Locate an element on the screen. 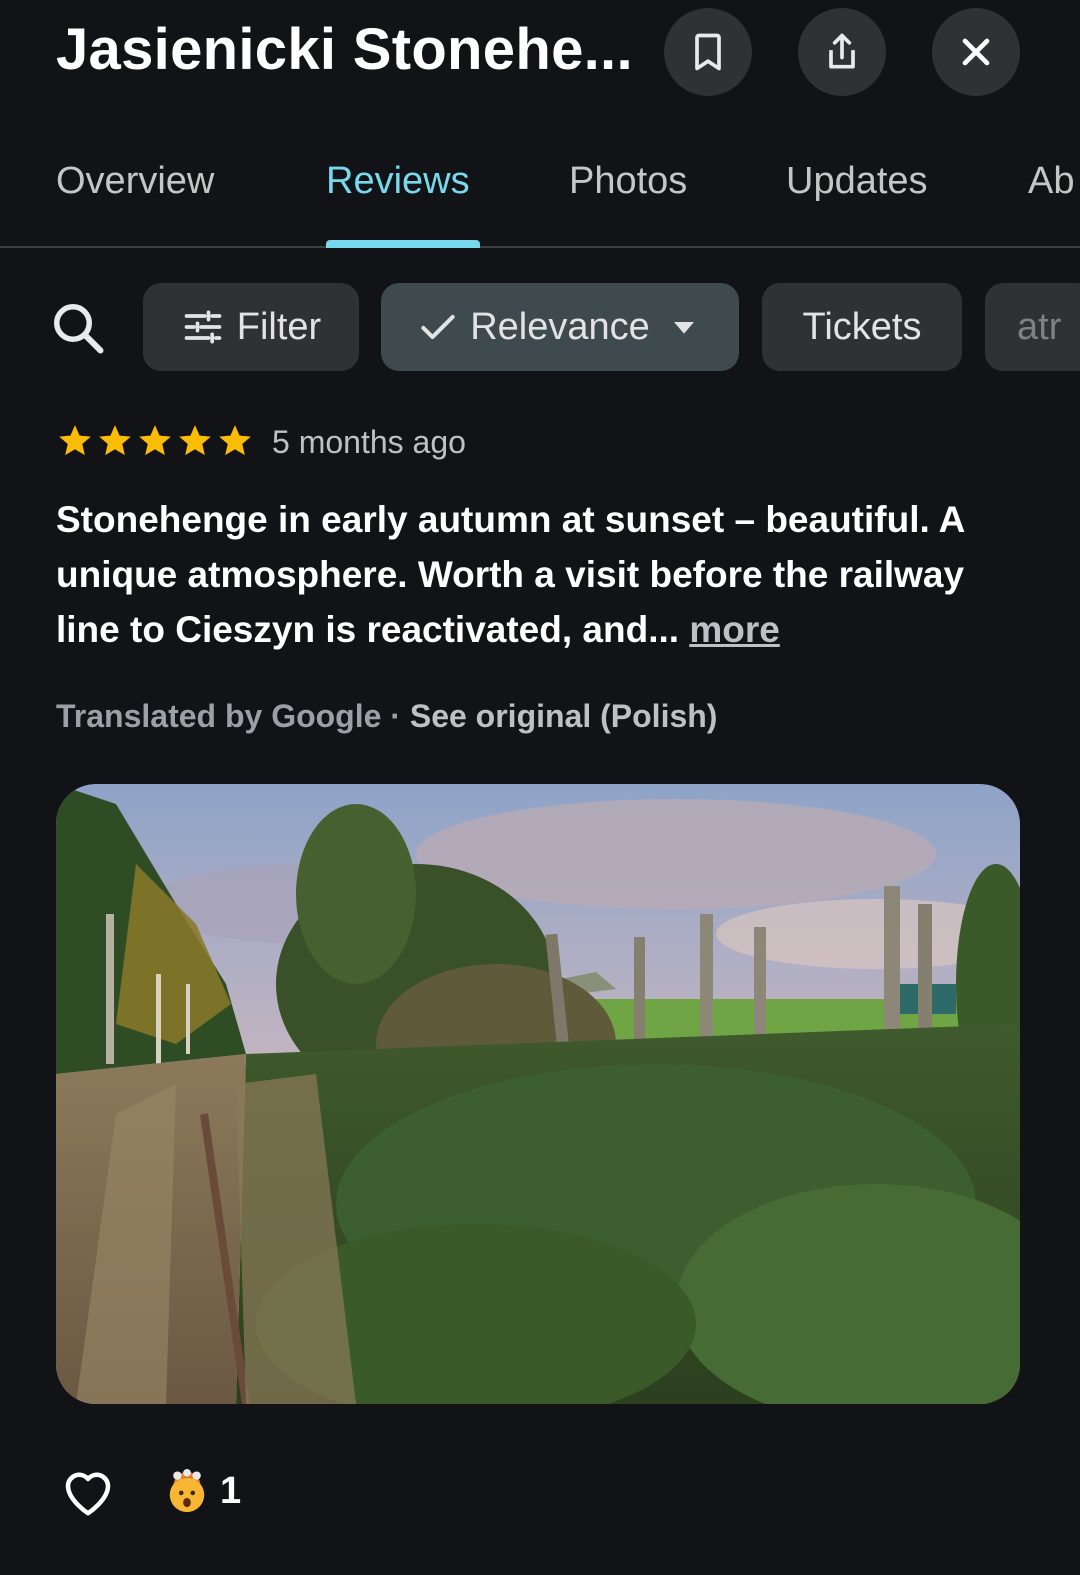 This screenshot has height=1575, width=1080. bookmark-icon is located at coordinates (708, 52).